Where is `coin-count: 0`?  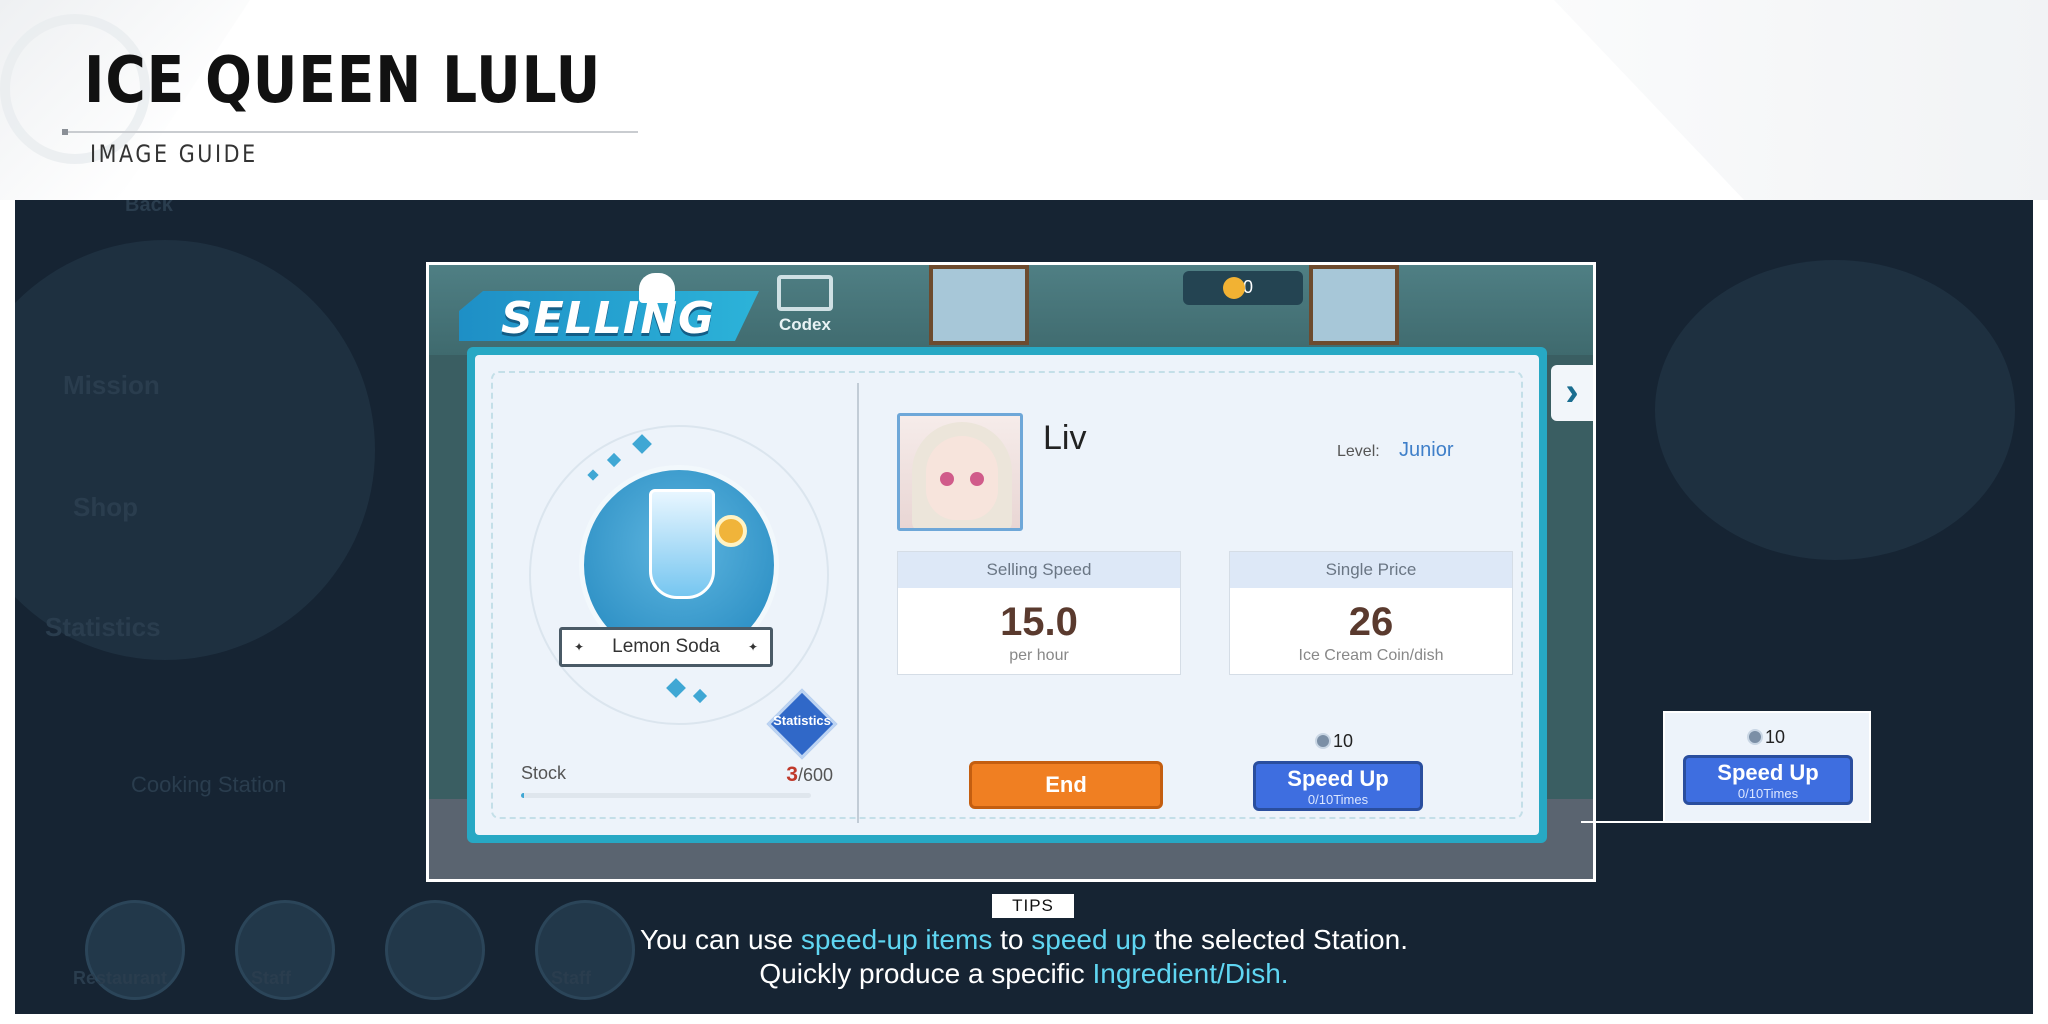 coin-count: 0 is located at coordinates (1248, 287).